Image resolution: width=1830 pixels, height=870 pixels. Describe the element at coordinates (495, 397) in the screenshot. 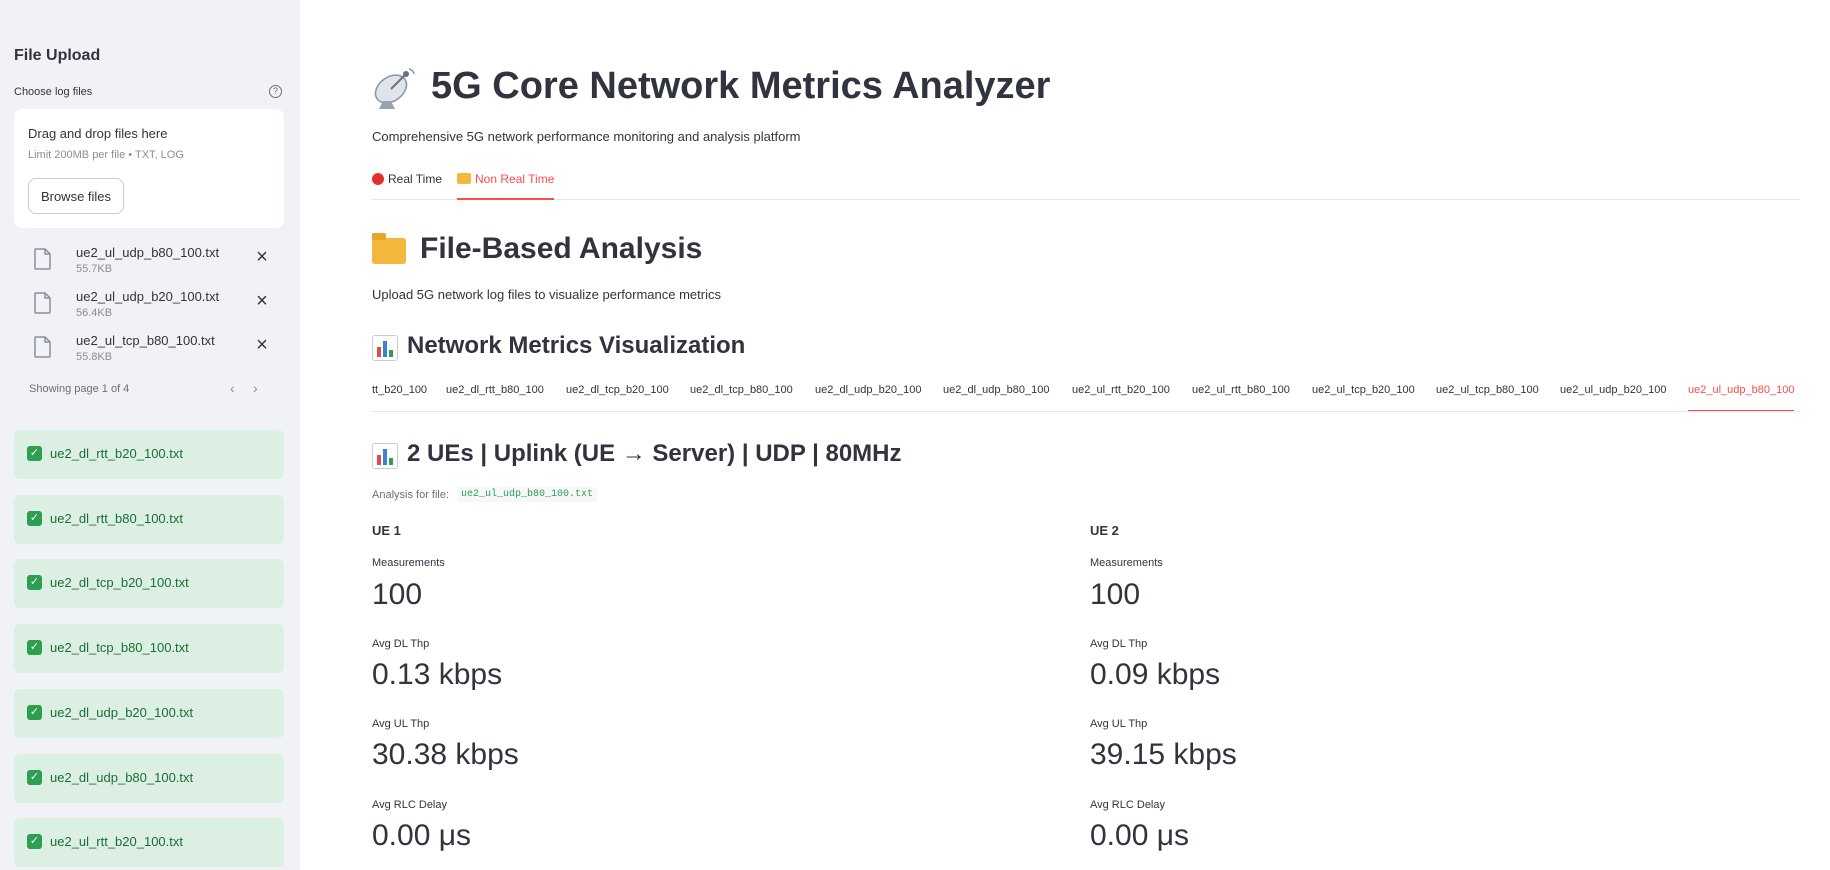

I see `file-tab: ue2_dl_rtt_b80_100` at that location.